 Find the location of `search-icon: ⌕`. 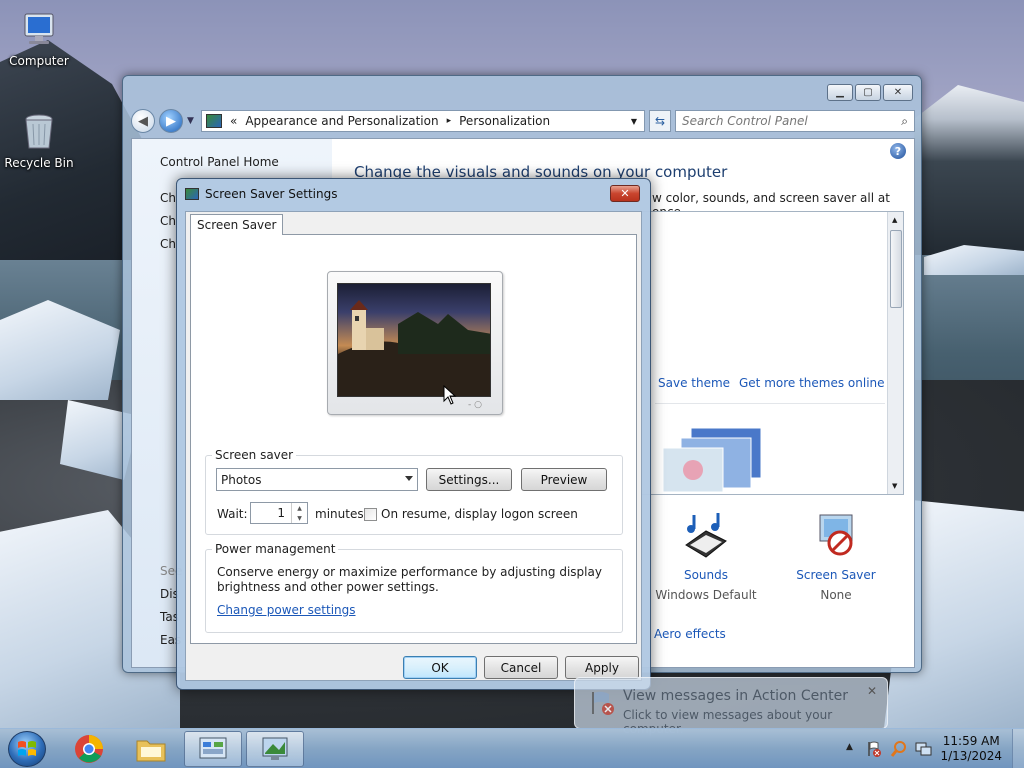

search-icon: ⌕ is located at coordinates (904, 120).